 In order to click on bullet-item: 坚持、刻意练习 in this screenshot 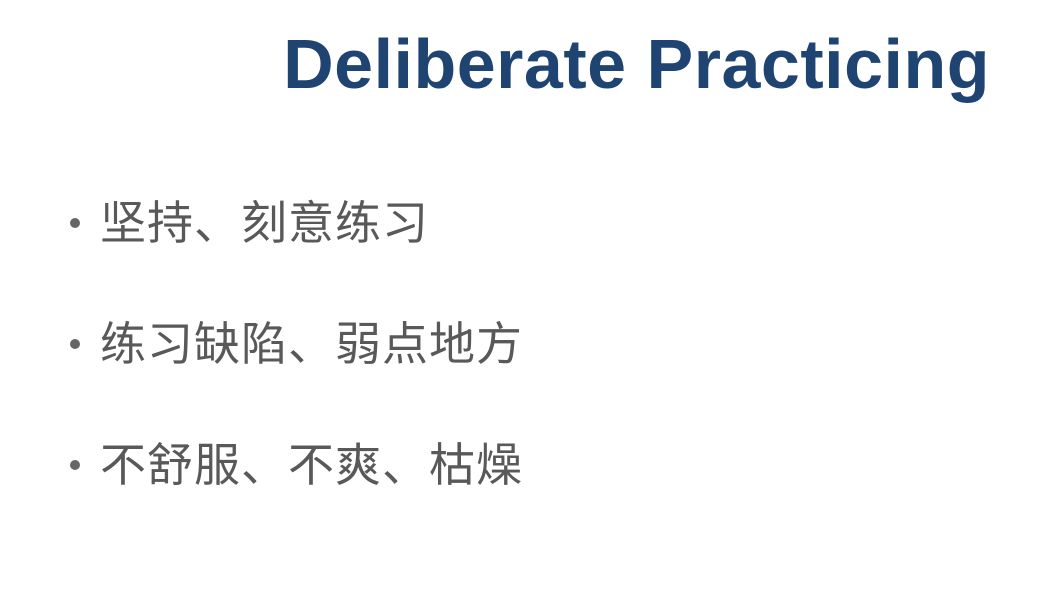, I will do `click(296, 223)`.